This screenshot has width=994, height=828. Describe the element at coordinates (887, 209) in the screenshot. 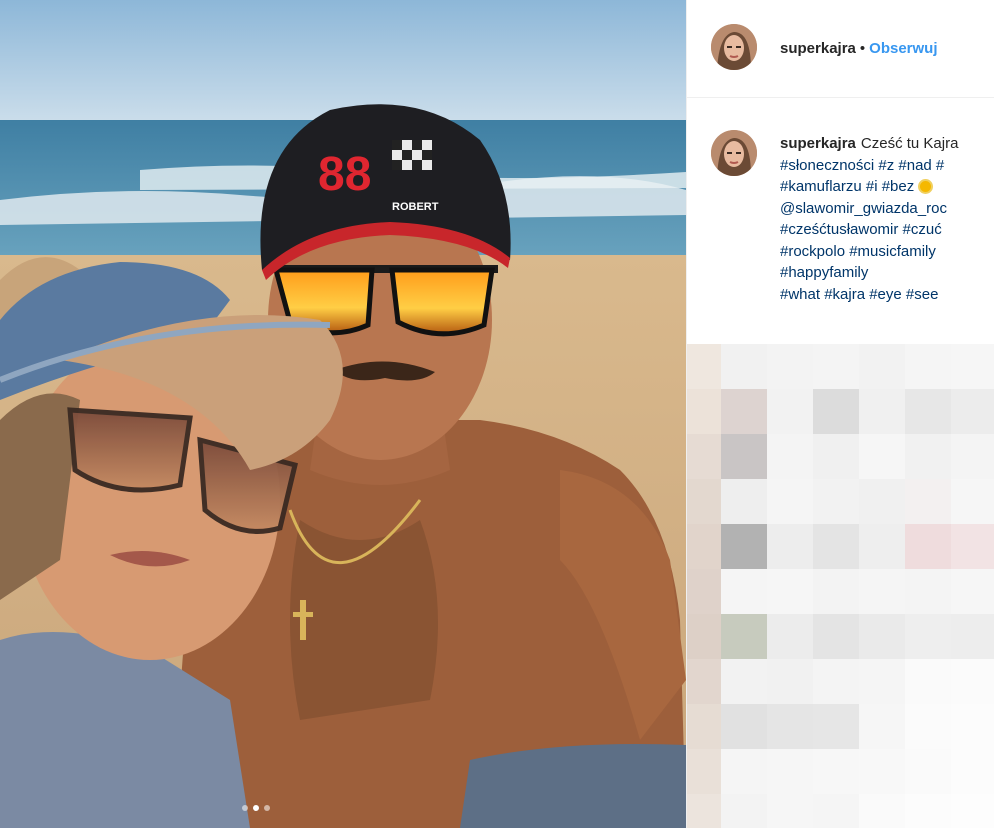

I see `caption-mention: @slawomir_gwiazda_roc` at that location.